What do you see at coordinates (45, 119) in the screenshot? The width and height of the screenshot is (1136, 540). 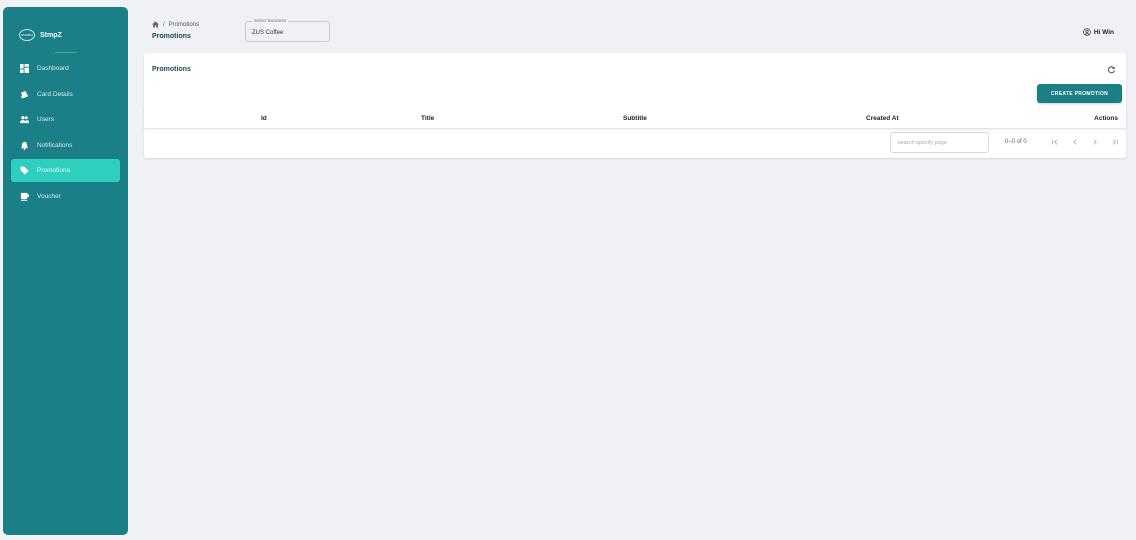 I see `sidebar-item-label: Users` at bounding box center [45, 119].